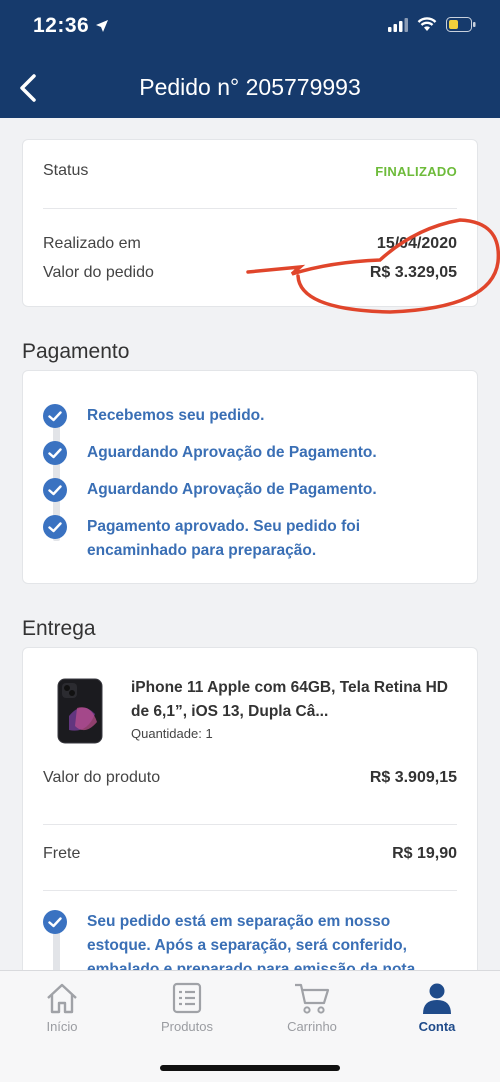  I want to click on payment-section-title: Pagamento, so click(76, 351).